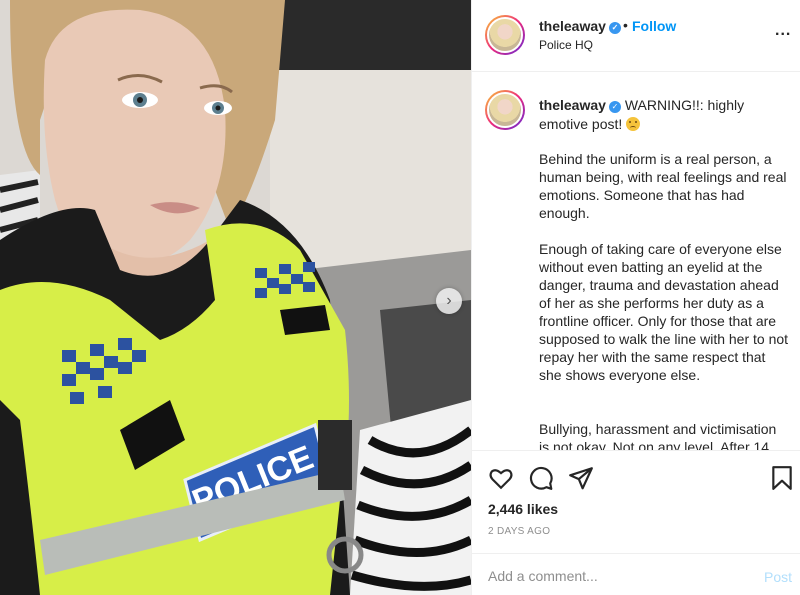  What do you see at coordinates (633, 124) in the screenshot?
I see `sad-face-icon` at bounding box center [633, 124].